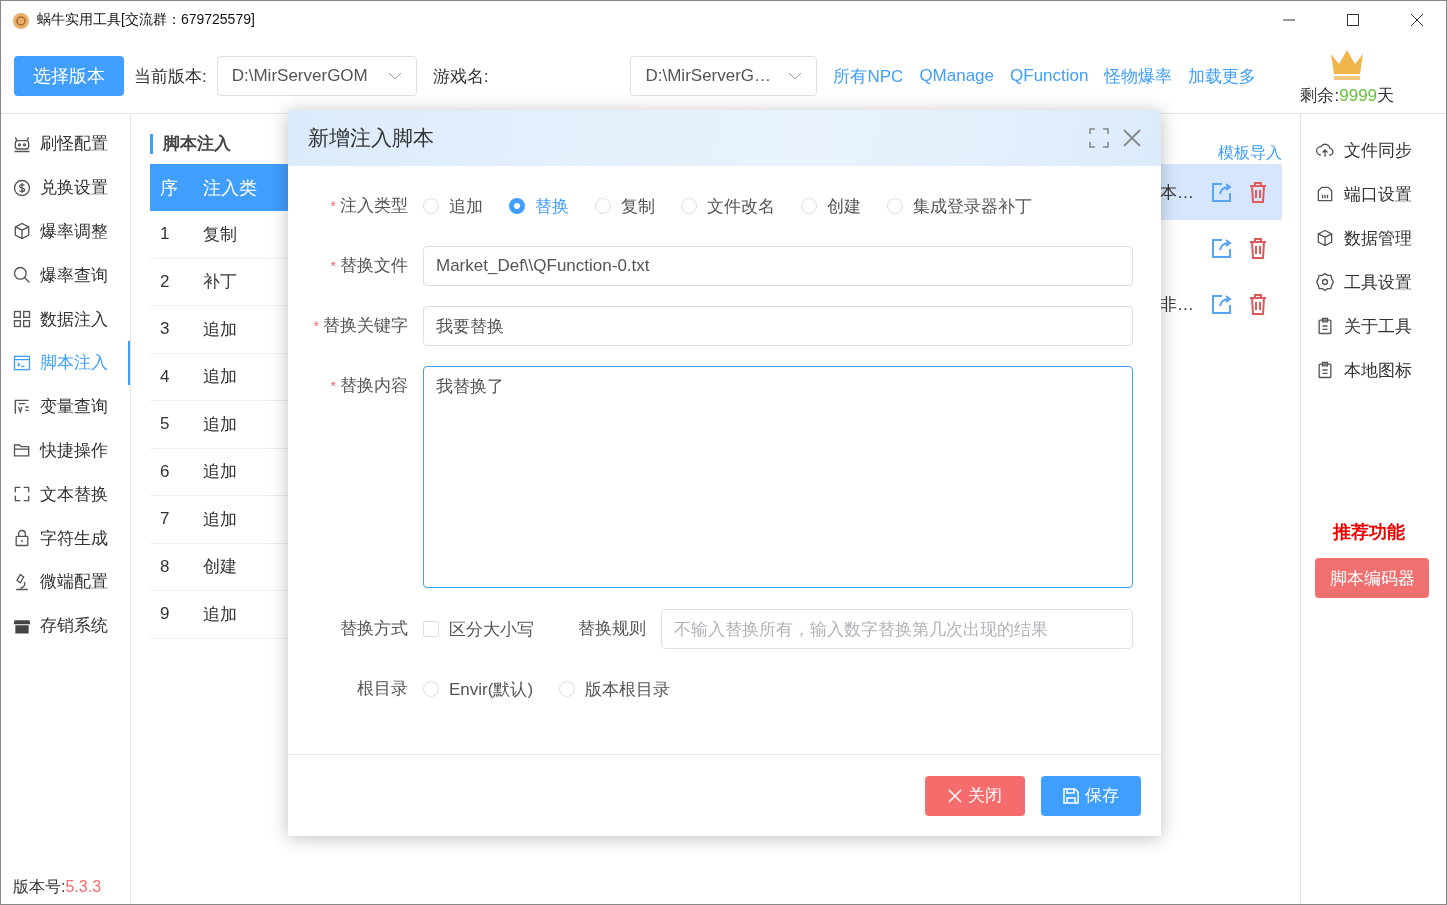 The image size is (1447, 905). I want to click on radio-option: 追加, so click(453, 206).